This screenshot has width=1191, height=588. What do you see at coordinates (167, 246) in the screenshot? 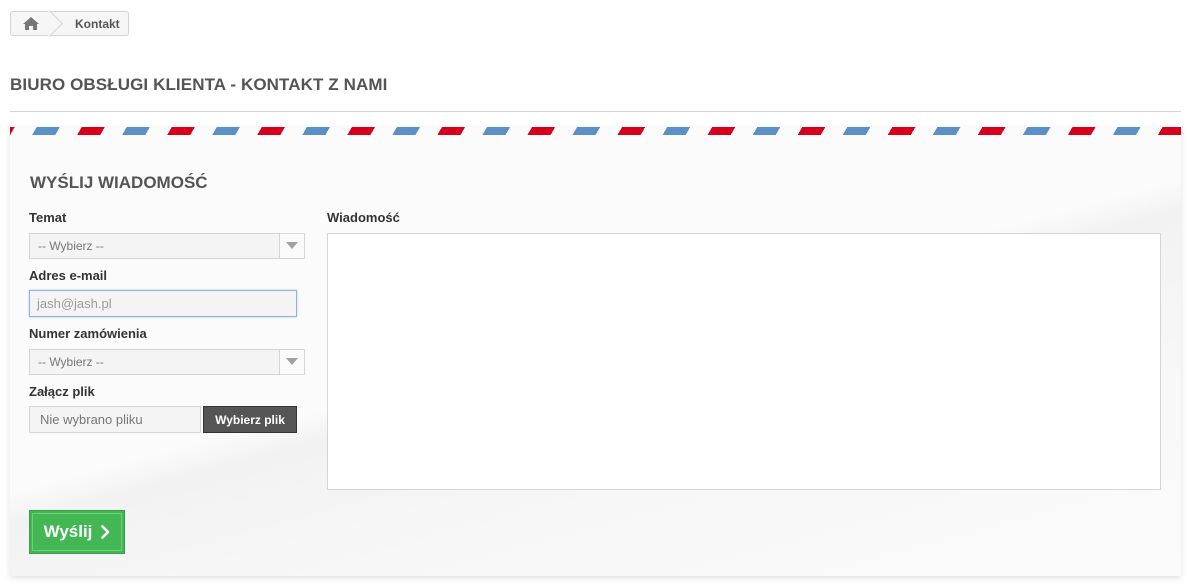
I see `subject-select: -- Wybierz --` at bounding box center [167, 246].